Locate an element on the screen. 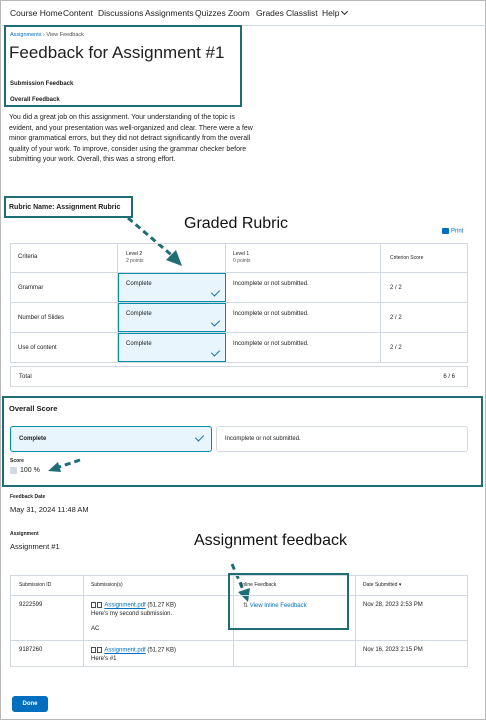  done-button: Done is located at coordinates (30, 704).